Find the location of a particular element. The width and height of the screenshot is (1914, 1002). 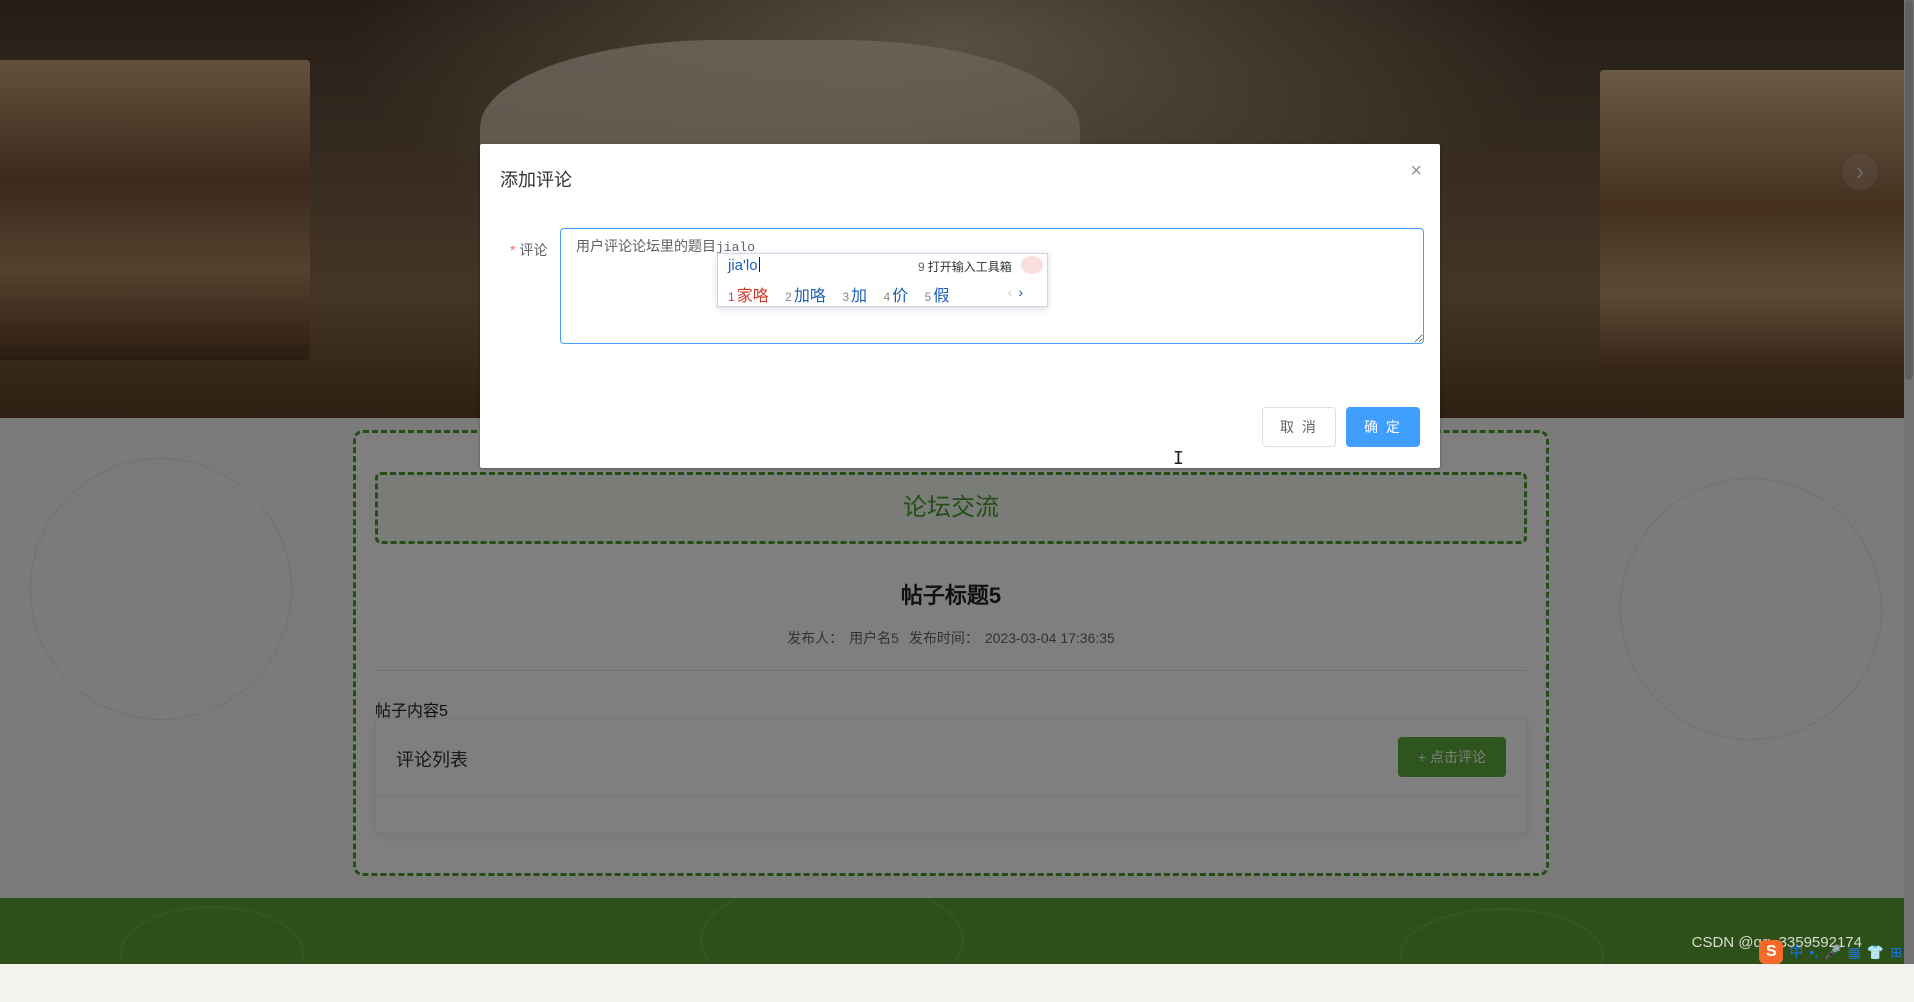

ime-candidate: 1 家咯 is located at coordinates (748, 296).